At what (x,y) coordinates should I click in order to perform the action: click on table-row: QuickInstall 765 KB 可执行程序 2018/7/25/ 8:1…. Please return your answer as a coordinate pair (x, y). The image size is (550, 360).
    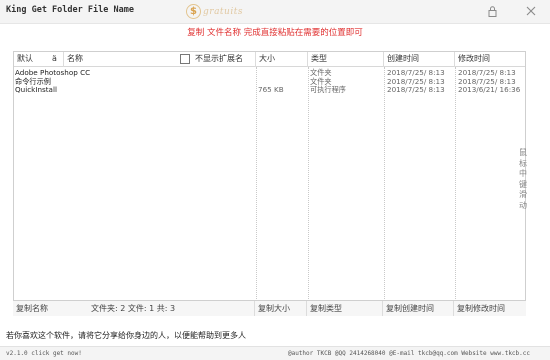
    Looking at the image, I should click on (269, 90).